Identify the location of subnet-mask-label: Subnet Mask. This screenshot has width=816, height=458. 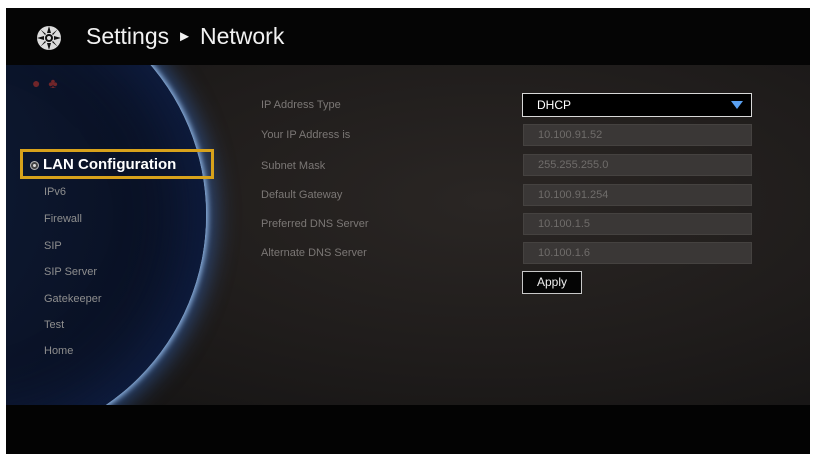
(293, 166).